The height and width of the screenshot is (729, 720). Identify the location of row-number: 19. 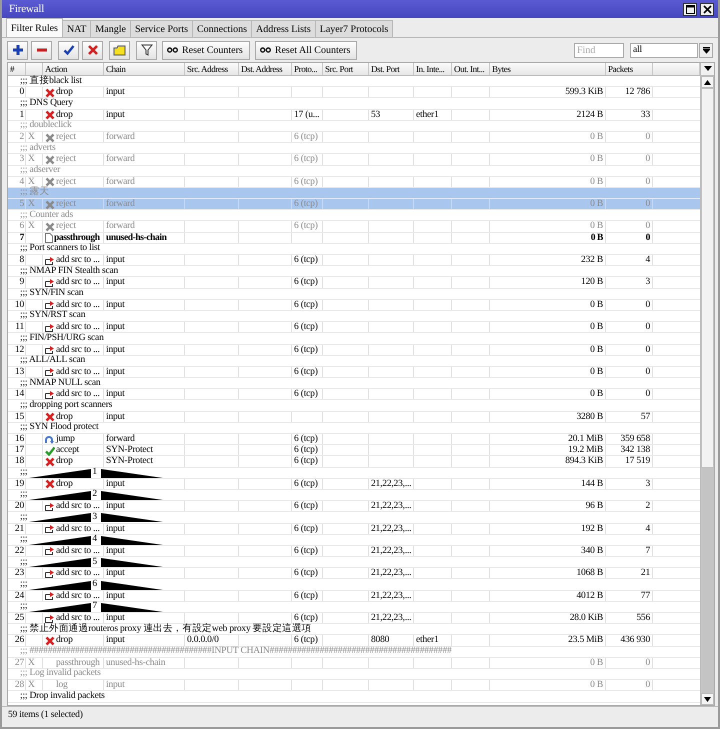
(19, 484).